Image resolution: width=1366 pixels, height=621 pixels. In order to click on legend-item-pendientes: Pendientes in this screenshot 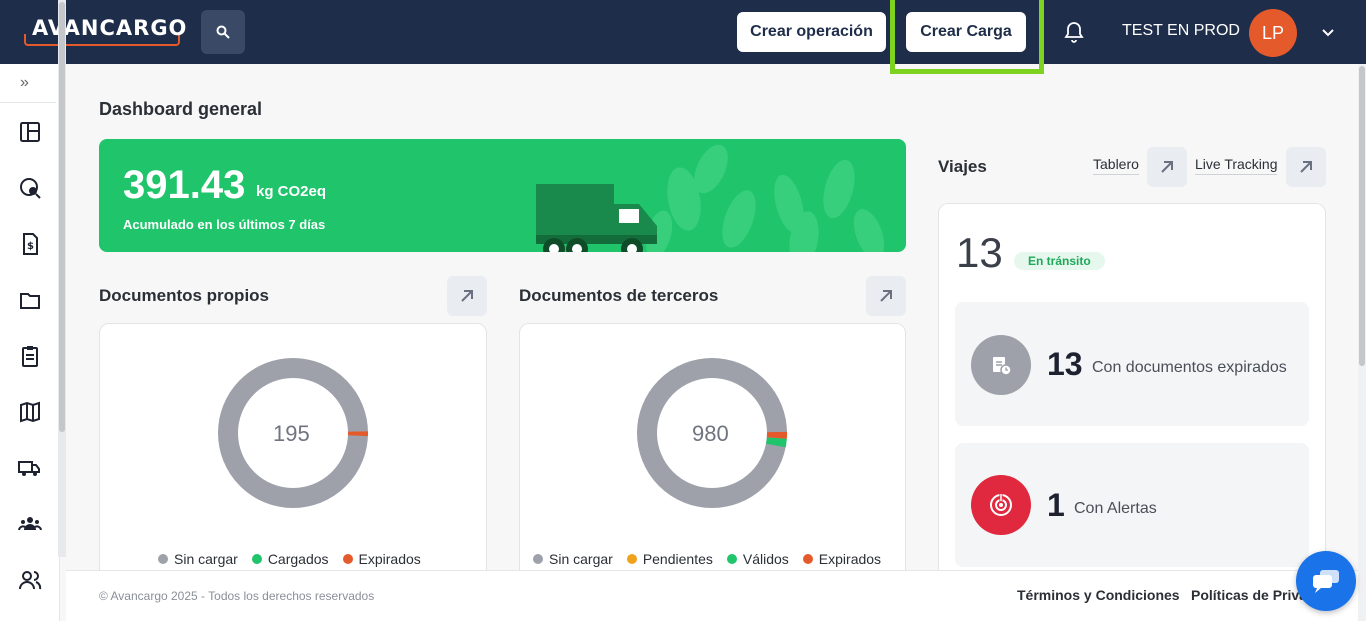, I will do `click(669, 559)`.